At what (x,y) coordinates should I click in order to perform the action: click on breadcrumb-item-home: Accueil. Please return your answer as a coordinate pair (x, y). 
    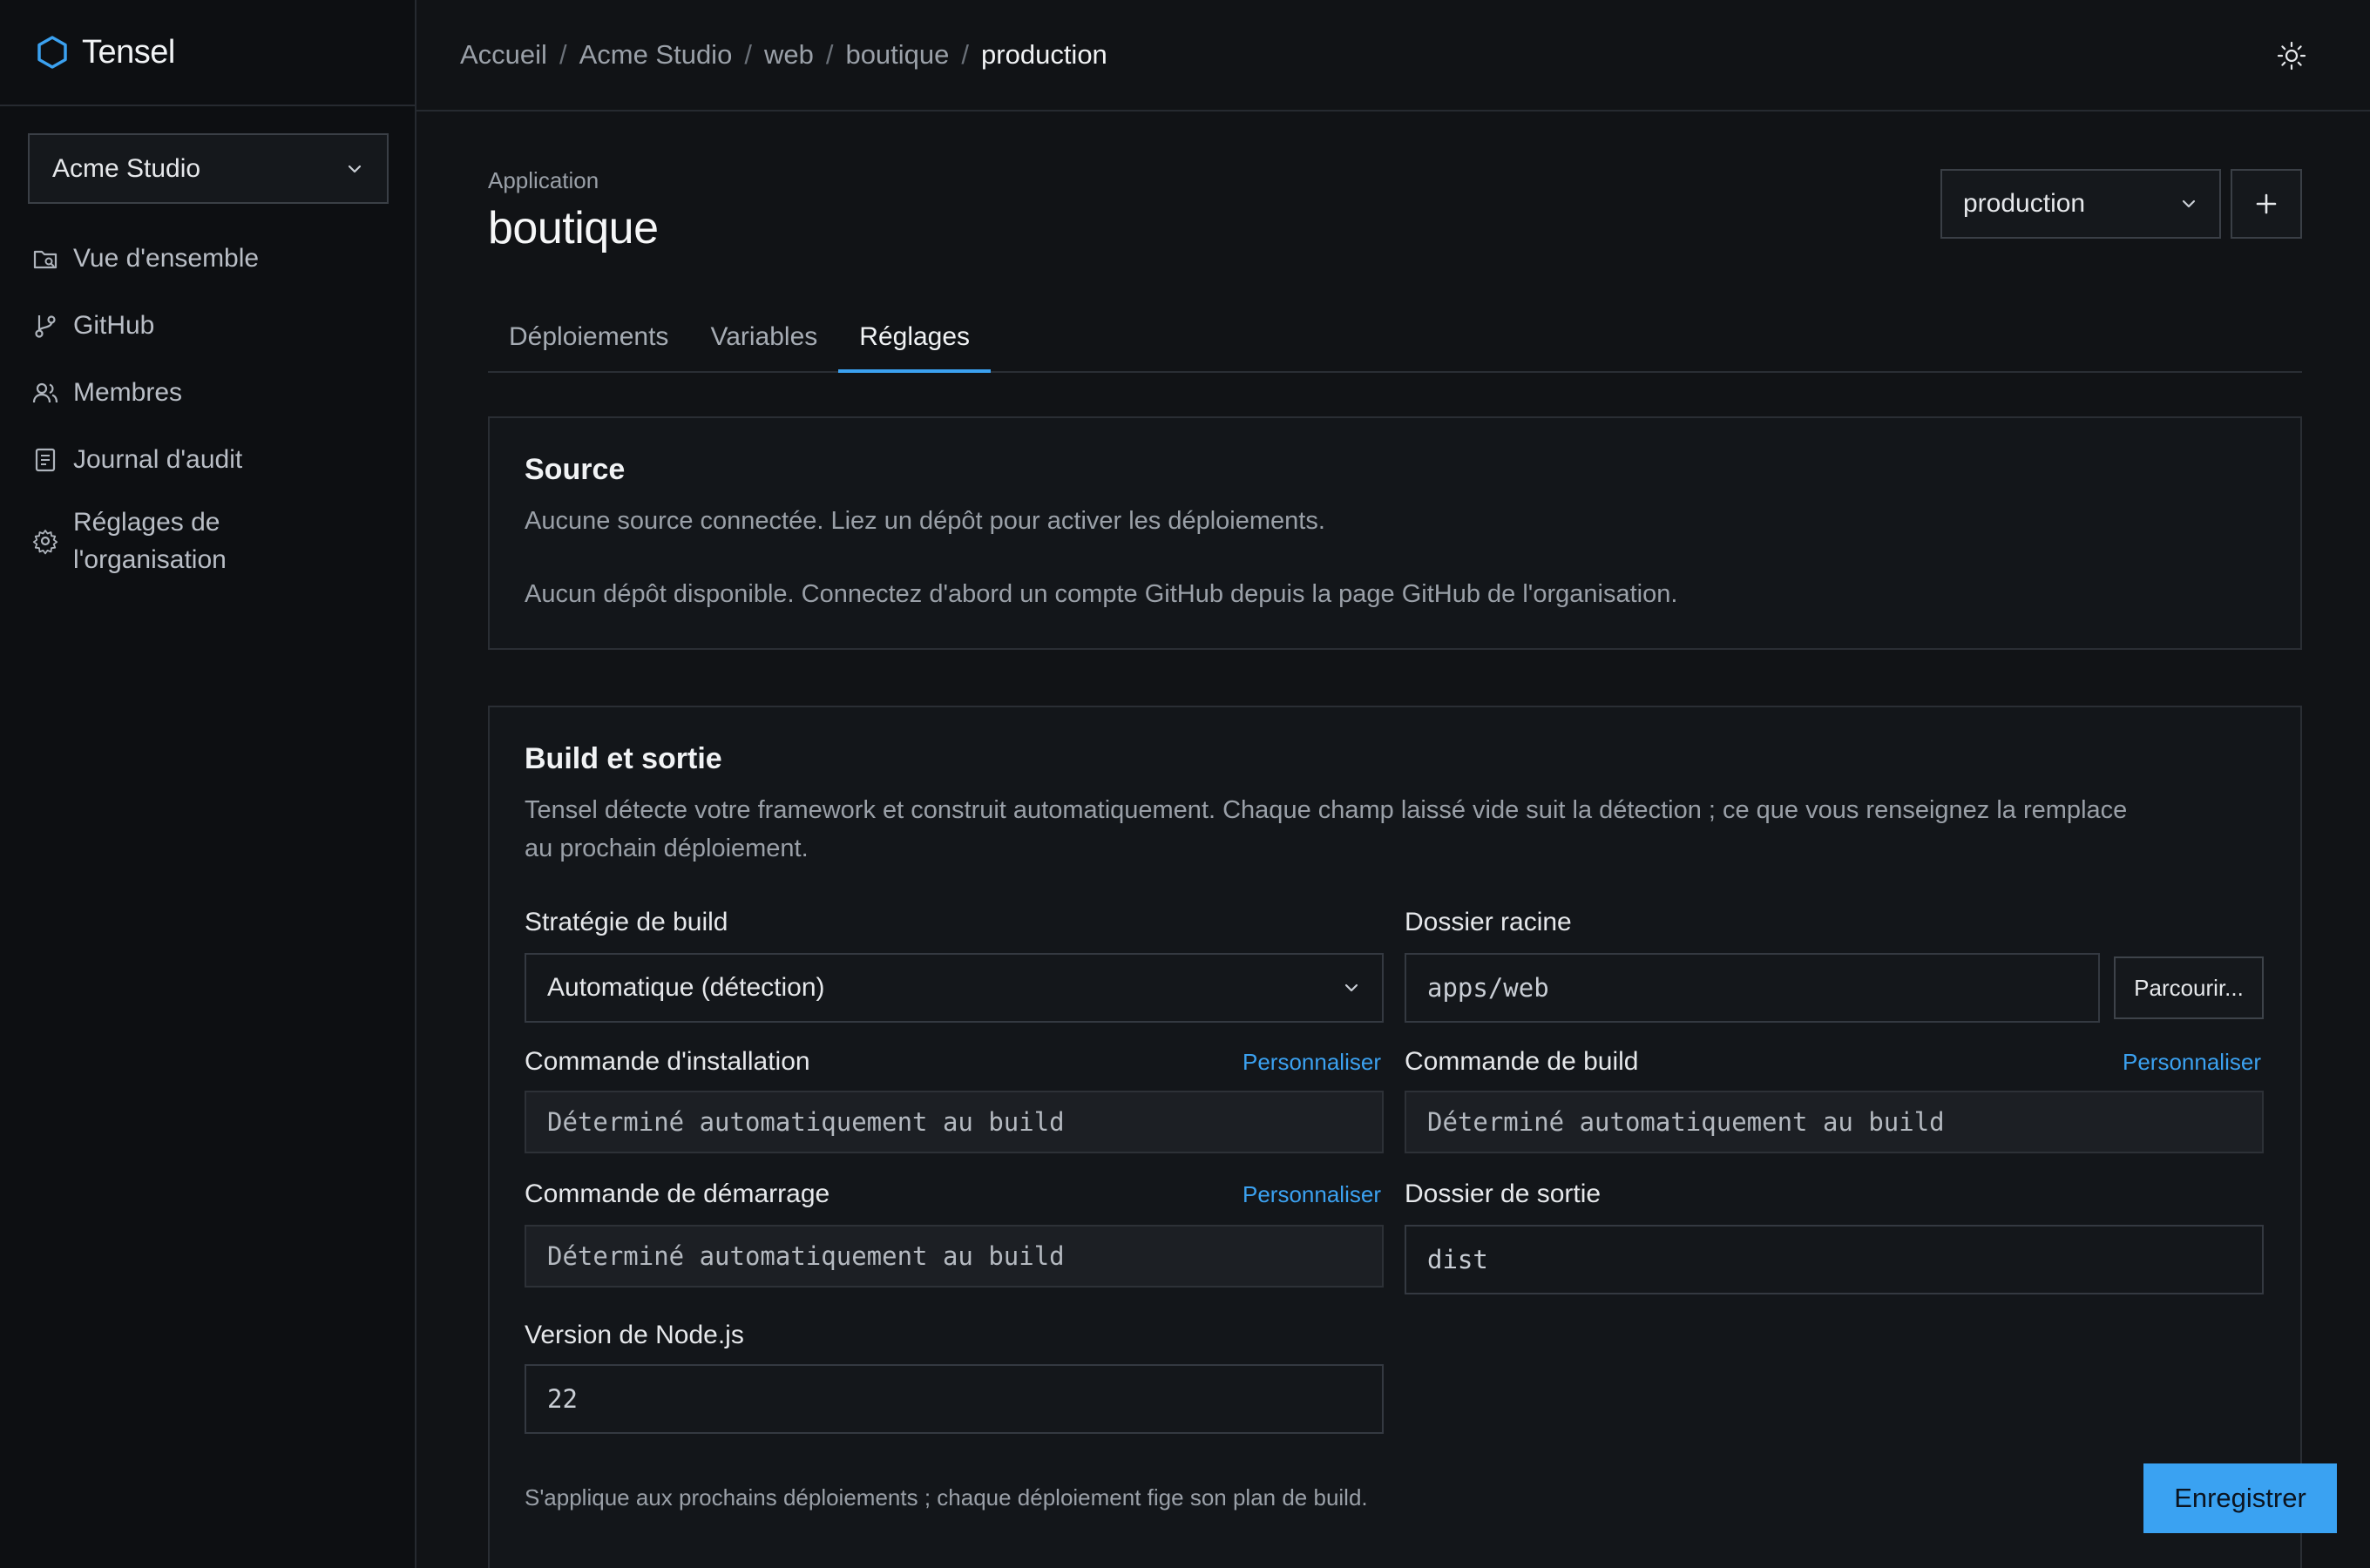
    Looking at the image, I should click on (503, 55).